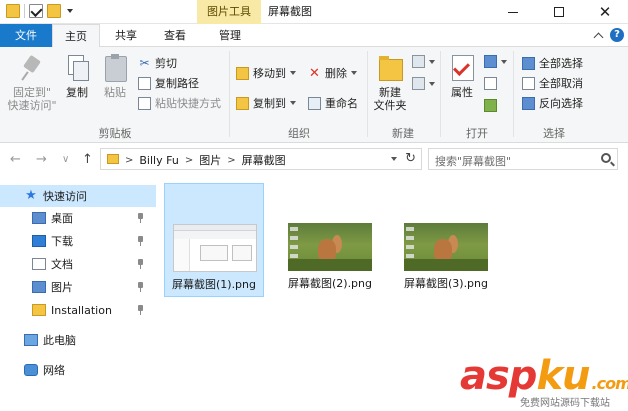  Describe the element at coordinates (418, 83) in the screenshot. I see `easy-access-icon` at that location.